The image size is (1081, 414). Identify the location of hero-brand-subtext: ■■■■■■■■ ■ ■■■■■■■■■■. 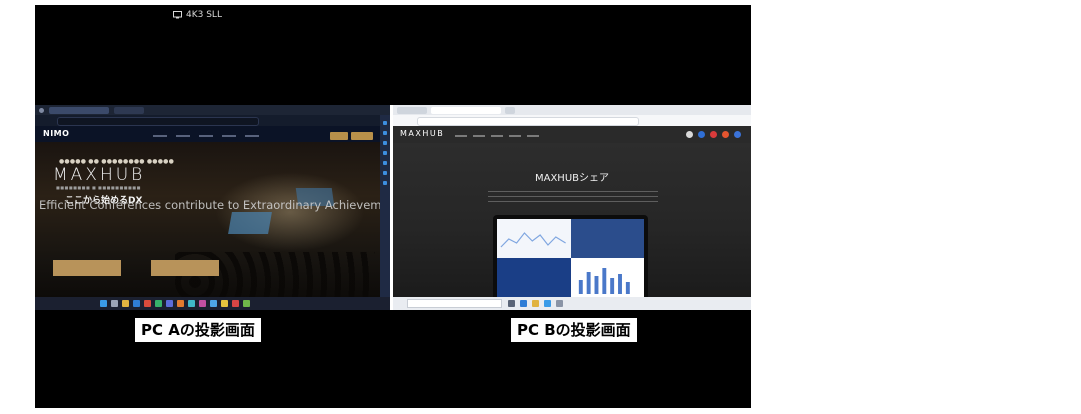
(98, 187).